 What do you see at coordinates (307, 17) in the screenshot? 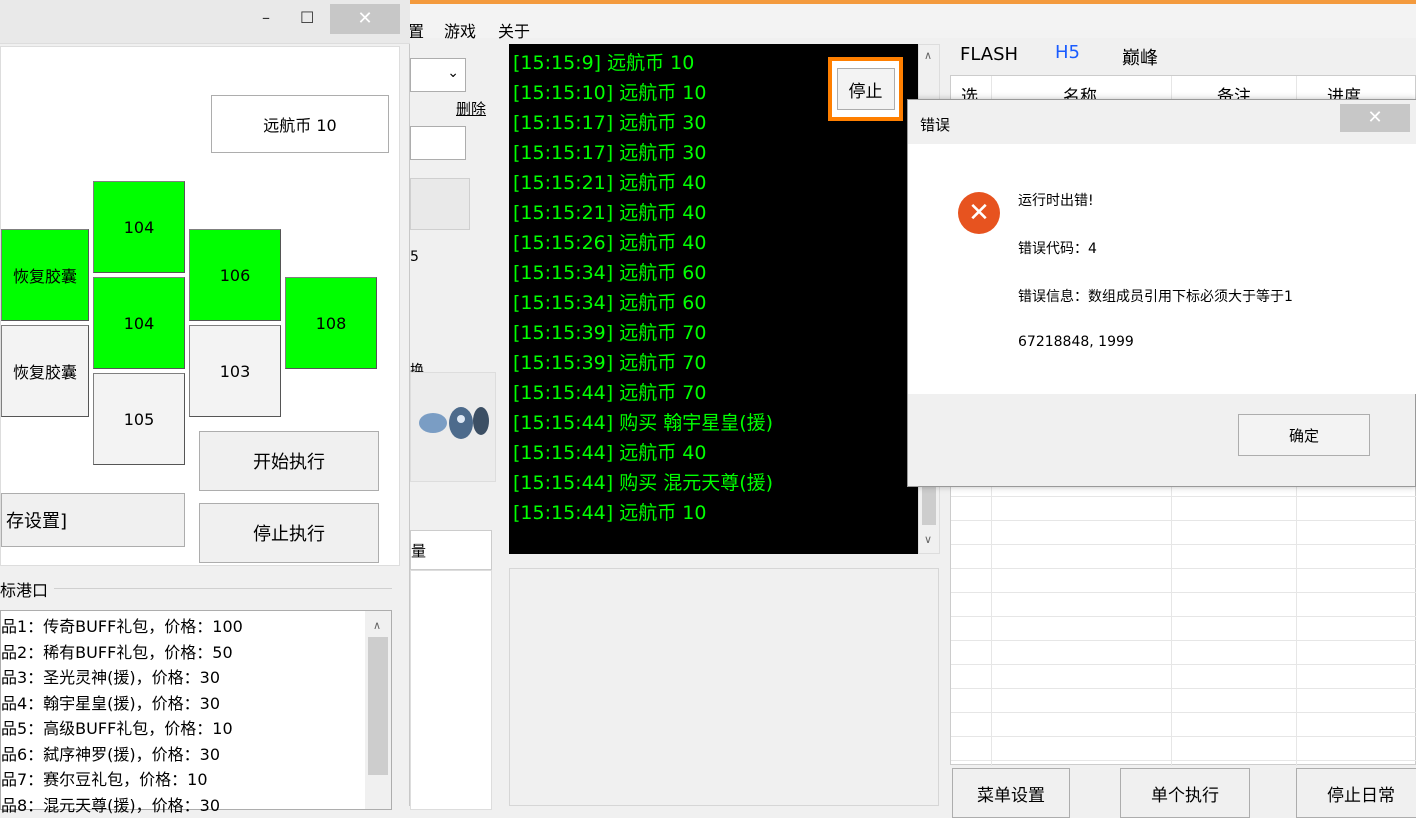
I see `maximize-icon: ☐` at bounding box center [307, 17].